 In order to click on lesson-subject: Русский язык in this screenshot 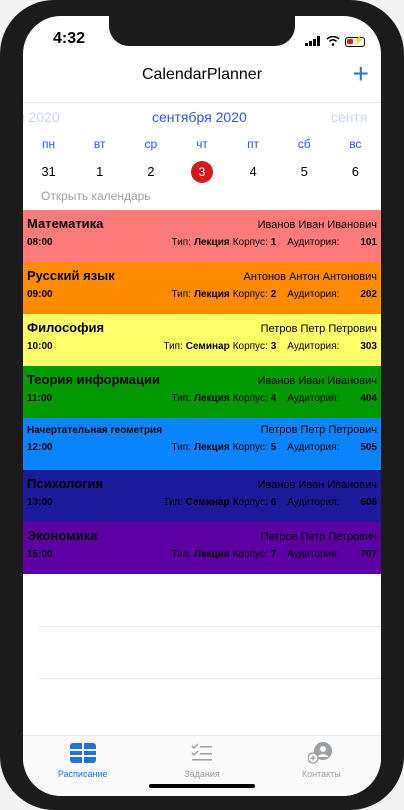, I will do `click(71, 275)`.